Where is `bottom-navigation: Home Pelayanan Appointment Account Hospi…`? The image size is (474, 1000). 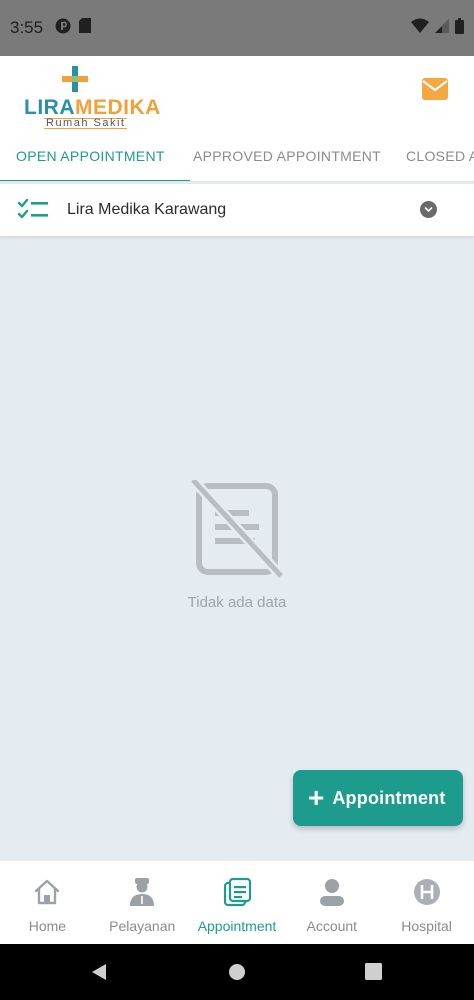 bottom-navigation: Home Pelayanan Appointment Account Hospi… is located at coordinates (237, 902).